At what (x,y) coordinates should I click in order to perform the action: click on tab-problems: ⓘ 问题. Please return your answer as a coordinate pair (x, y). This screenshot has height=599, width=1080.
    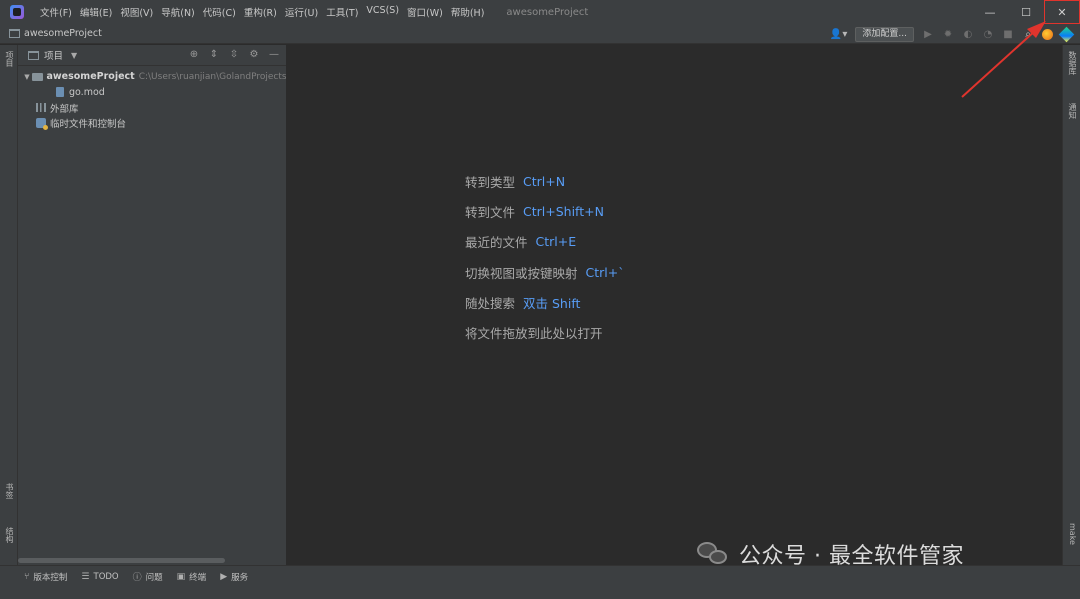
    Looking at the image, I should click on (147, 577).